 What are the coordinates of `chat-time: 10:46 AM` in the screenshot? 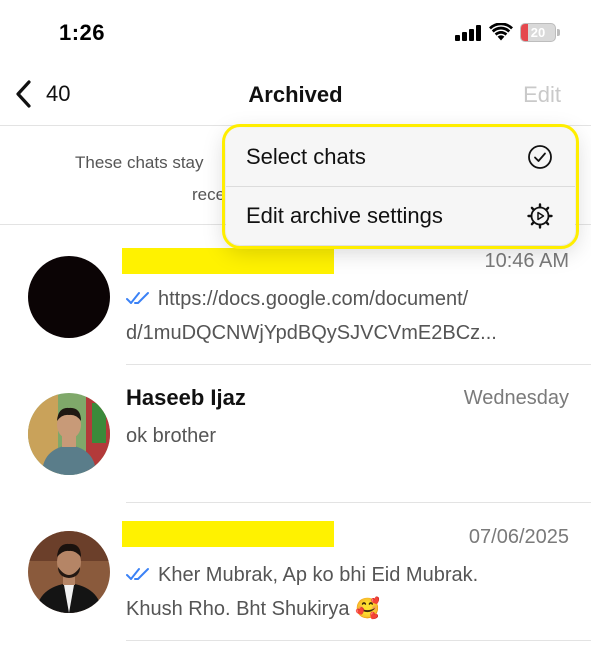 It's located at (526, 261).